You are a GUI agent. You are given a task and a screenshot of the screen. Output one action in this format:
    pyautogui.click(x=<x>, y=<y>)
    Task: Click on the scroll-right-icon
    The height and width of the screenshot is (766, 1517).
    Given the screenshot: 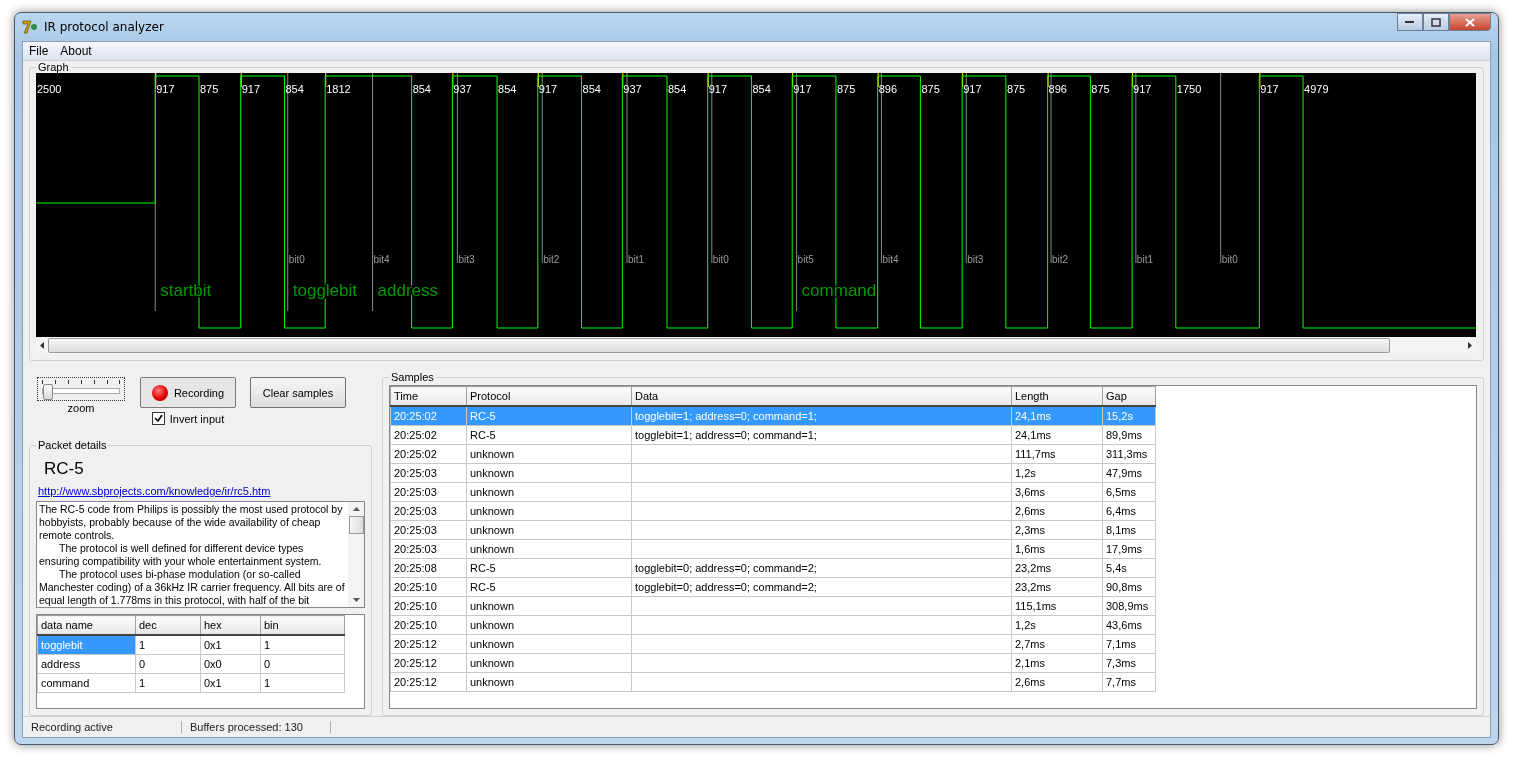 What is the action you would take?
    pyautogui.click(x=1470, y=345)
    